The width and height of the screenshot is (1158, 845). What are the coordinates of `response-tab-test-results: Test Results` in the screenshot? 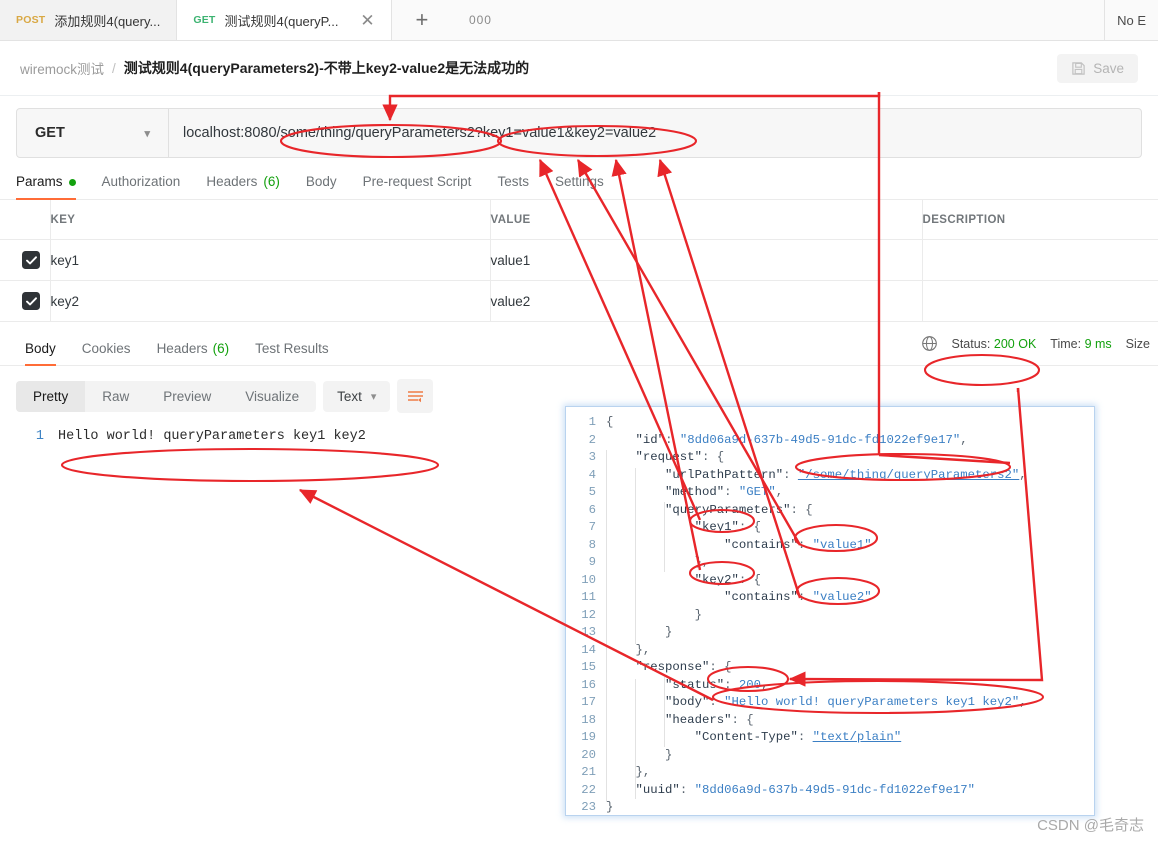 It's located at (292, 343).